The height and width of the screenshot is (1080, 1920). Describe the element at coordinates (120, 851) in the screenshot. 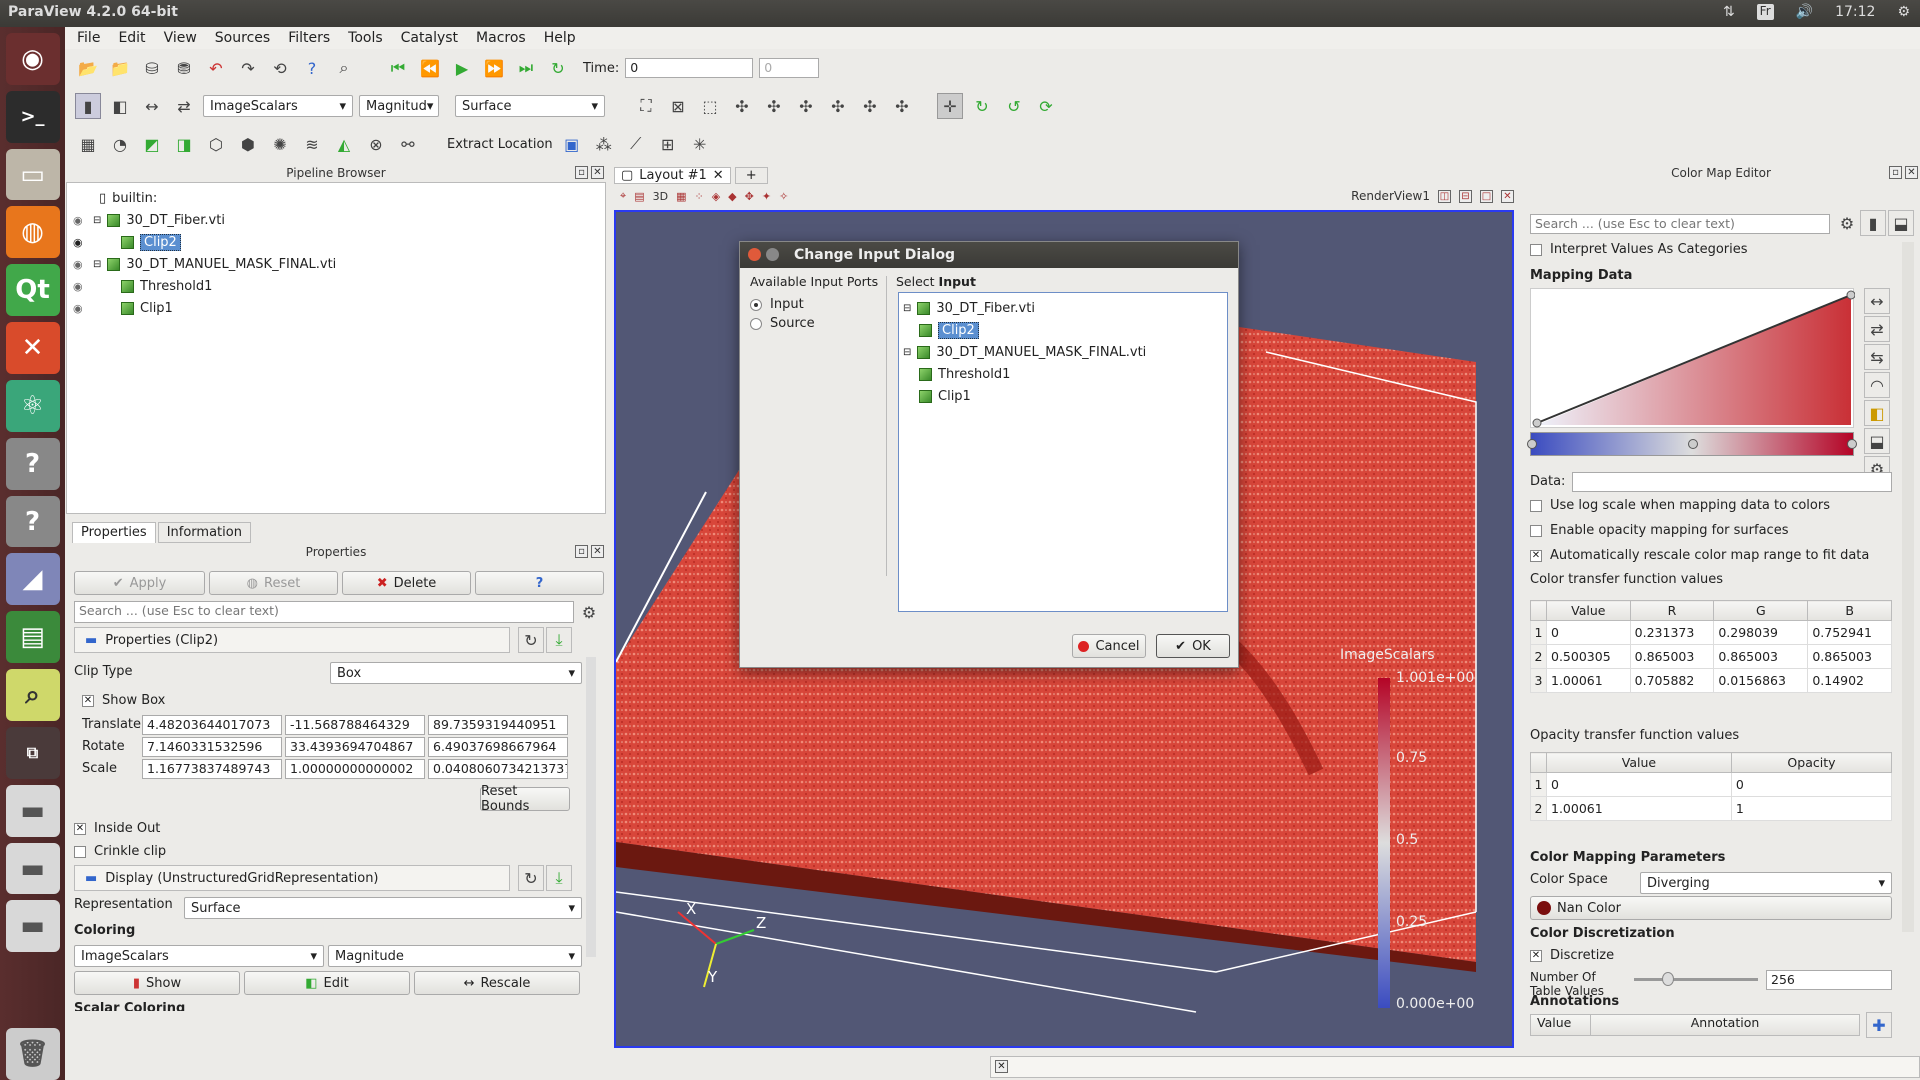

I see `crinkle-clip-row: Crinkle clip` at that location.